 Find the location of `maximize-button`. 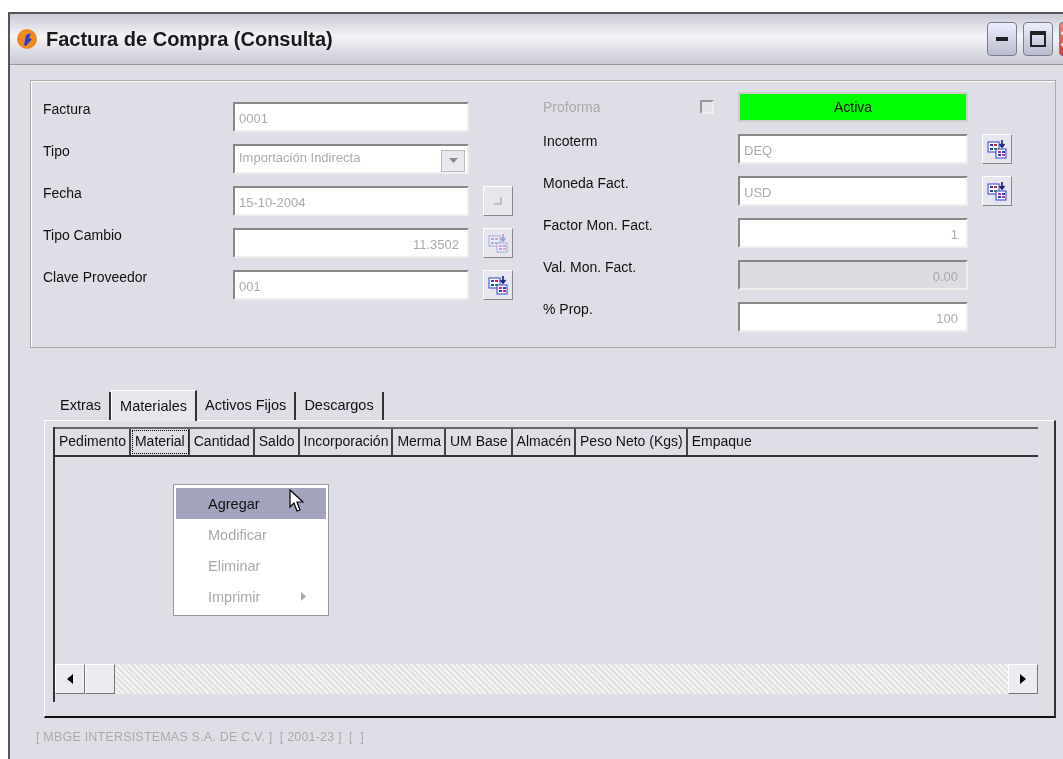

maximize-button is located at coordinates (1038, 39).